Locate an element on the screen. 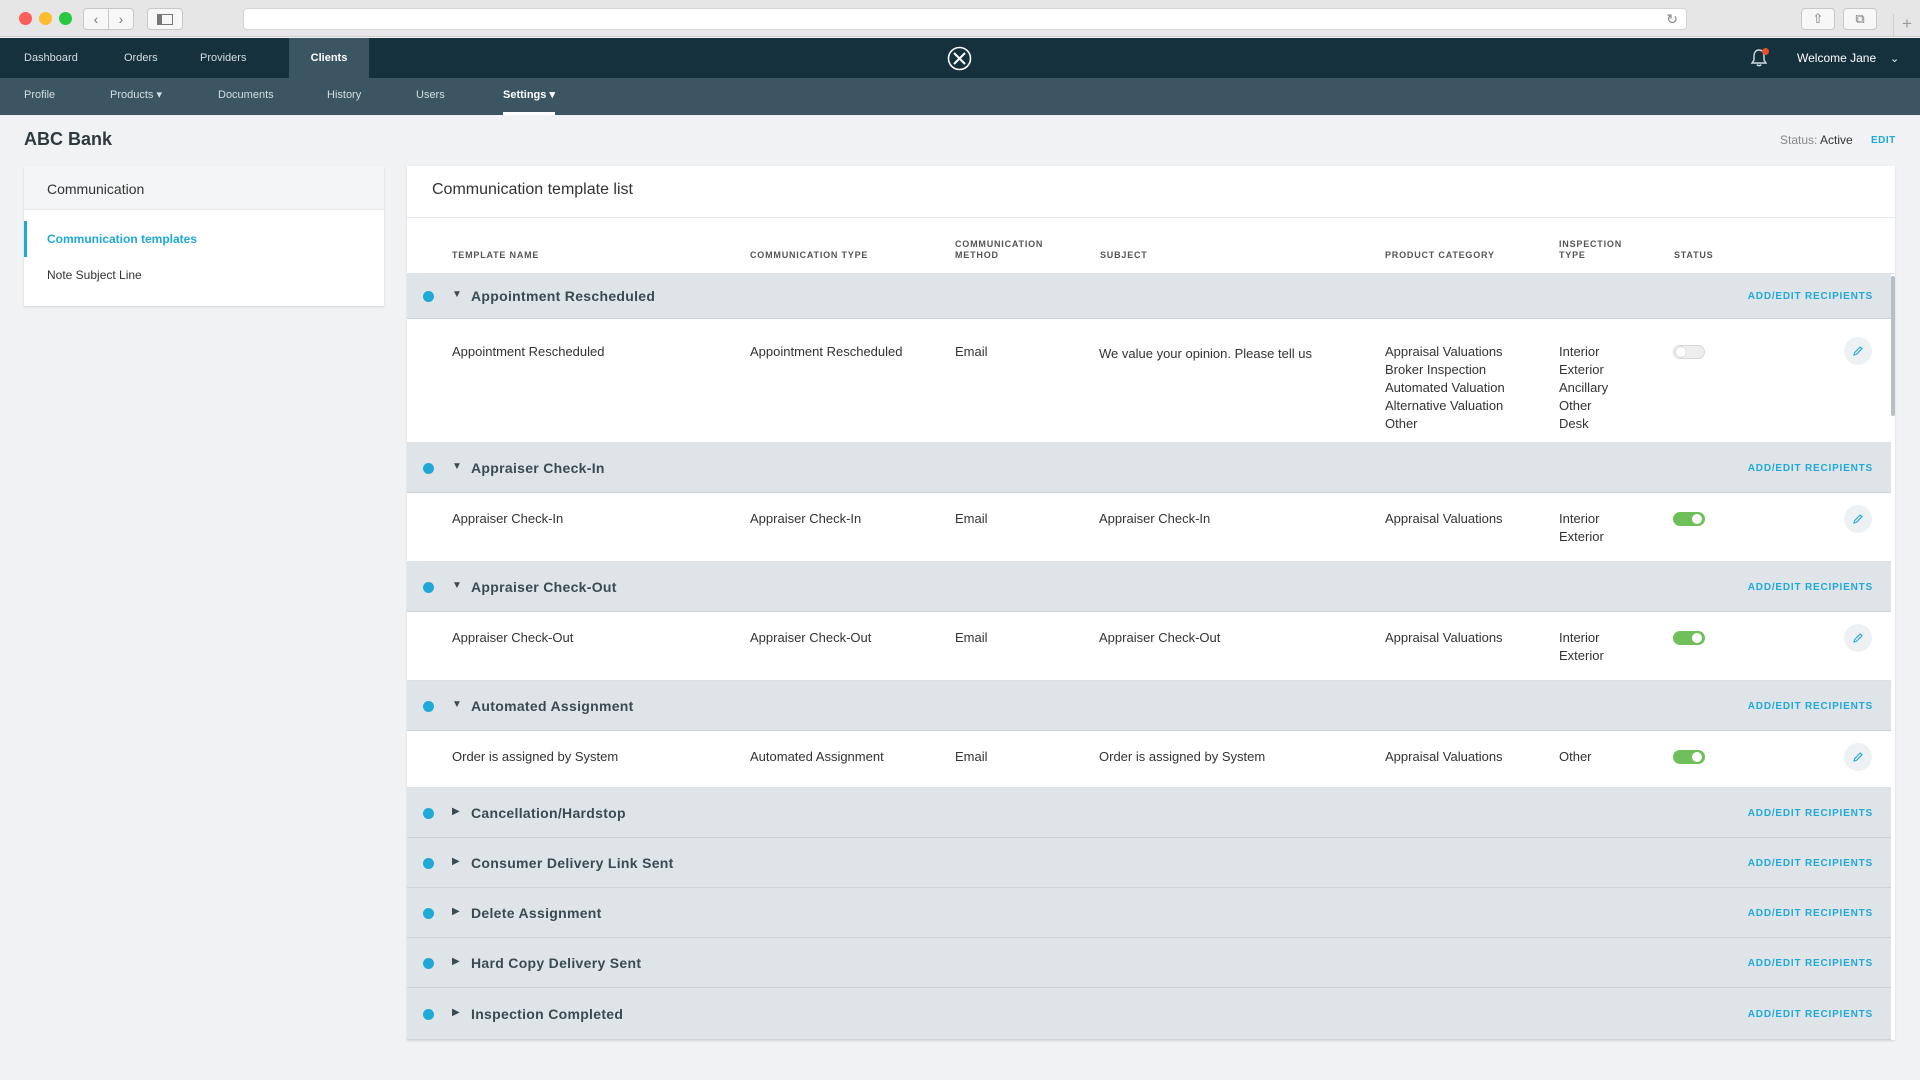  chevron-down-icon: ⌄ is located at coordinates (1894, 58).